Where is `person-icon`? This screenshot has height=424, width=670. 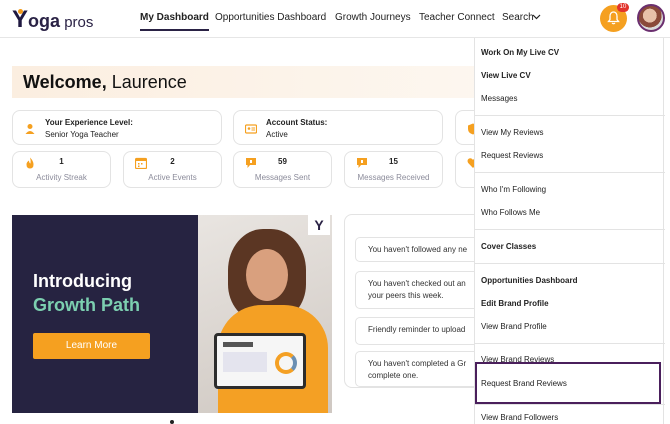
person-icon is located at coordinates (30, 129).